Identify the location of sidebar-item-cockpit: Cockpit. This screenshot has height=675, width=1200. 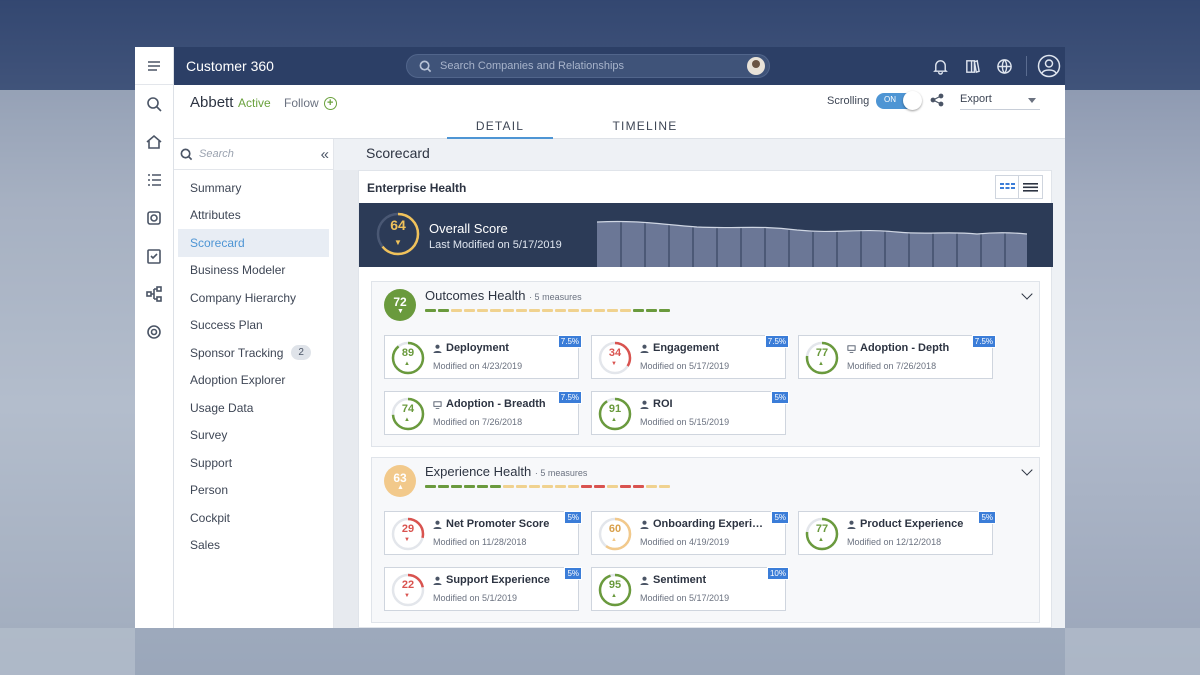
(253, 518).